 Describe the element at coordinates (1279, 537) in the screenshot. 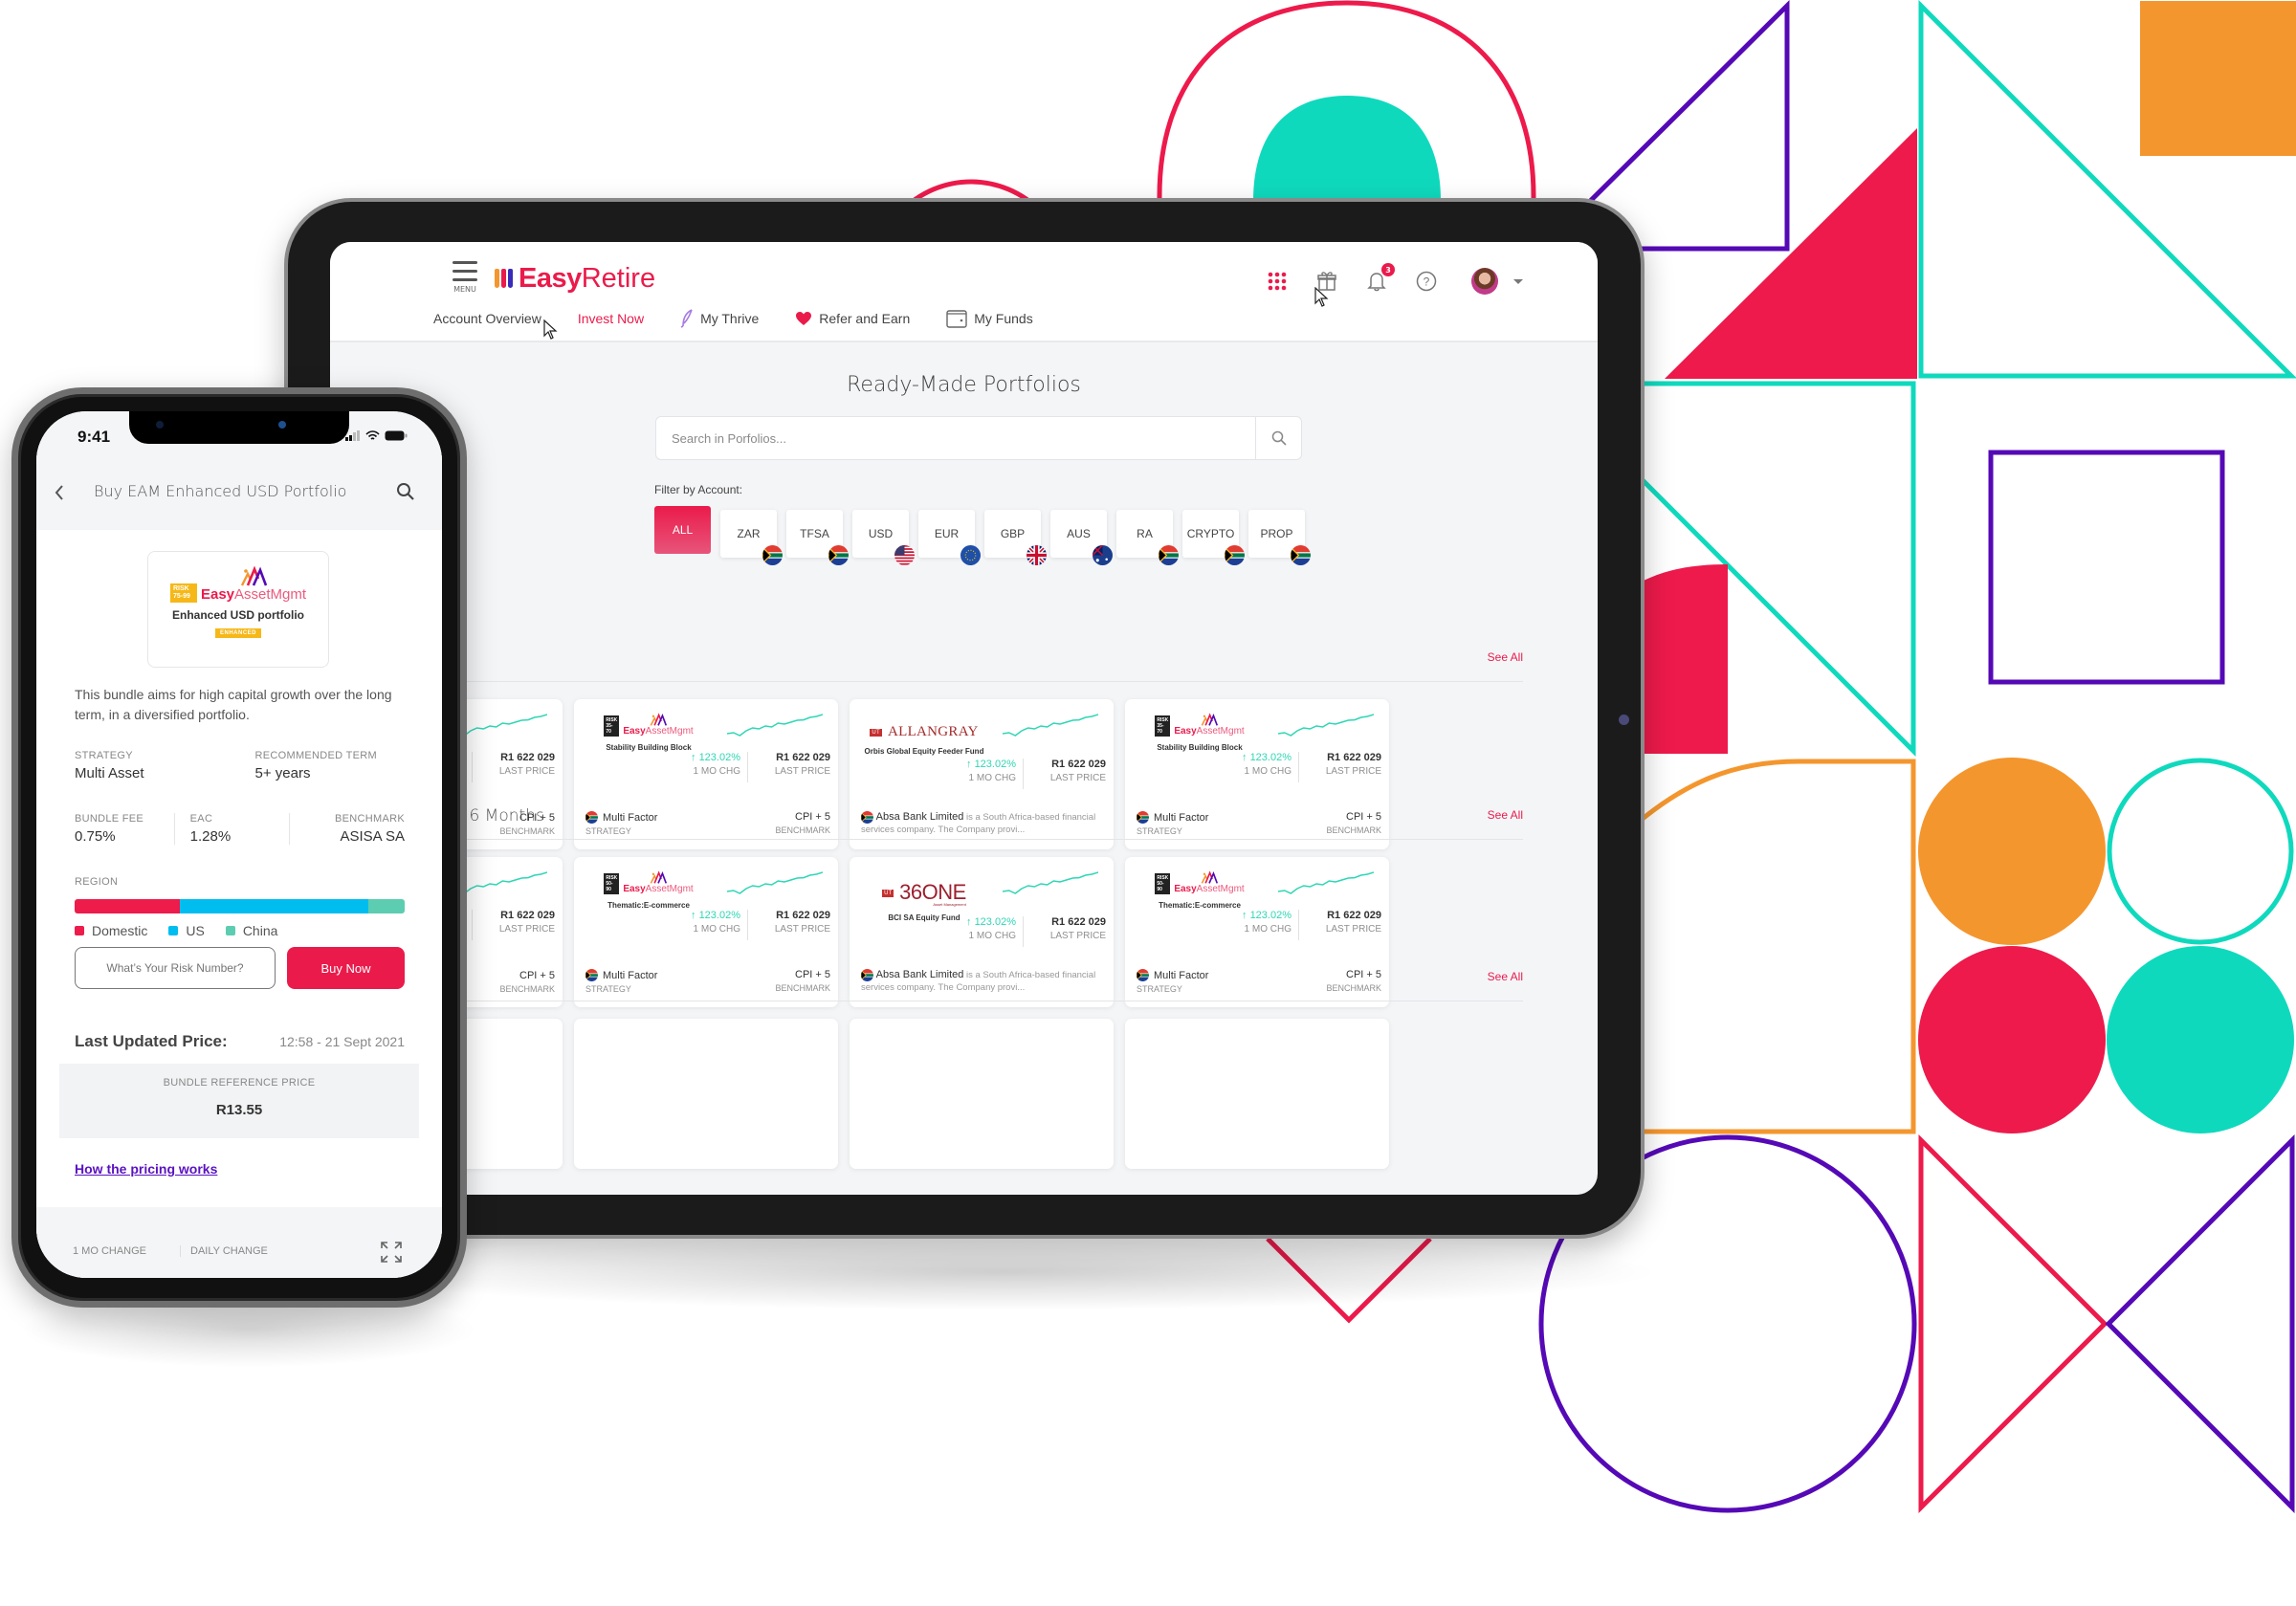

I see `filter-chip-prop: PROP` at that location.